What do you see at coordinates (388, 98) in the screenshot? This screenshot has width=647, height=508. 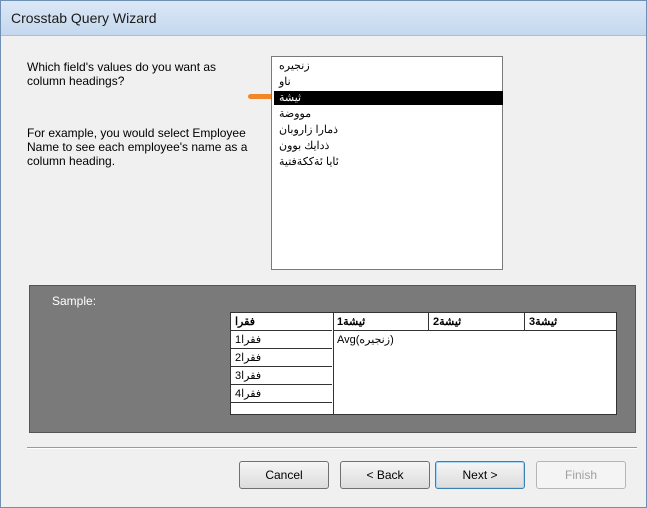 I see `field-item-selected: ثیشة` at bounding box center [388, 98].